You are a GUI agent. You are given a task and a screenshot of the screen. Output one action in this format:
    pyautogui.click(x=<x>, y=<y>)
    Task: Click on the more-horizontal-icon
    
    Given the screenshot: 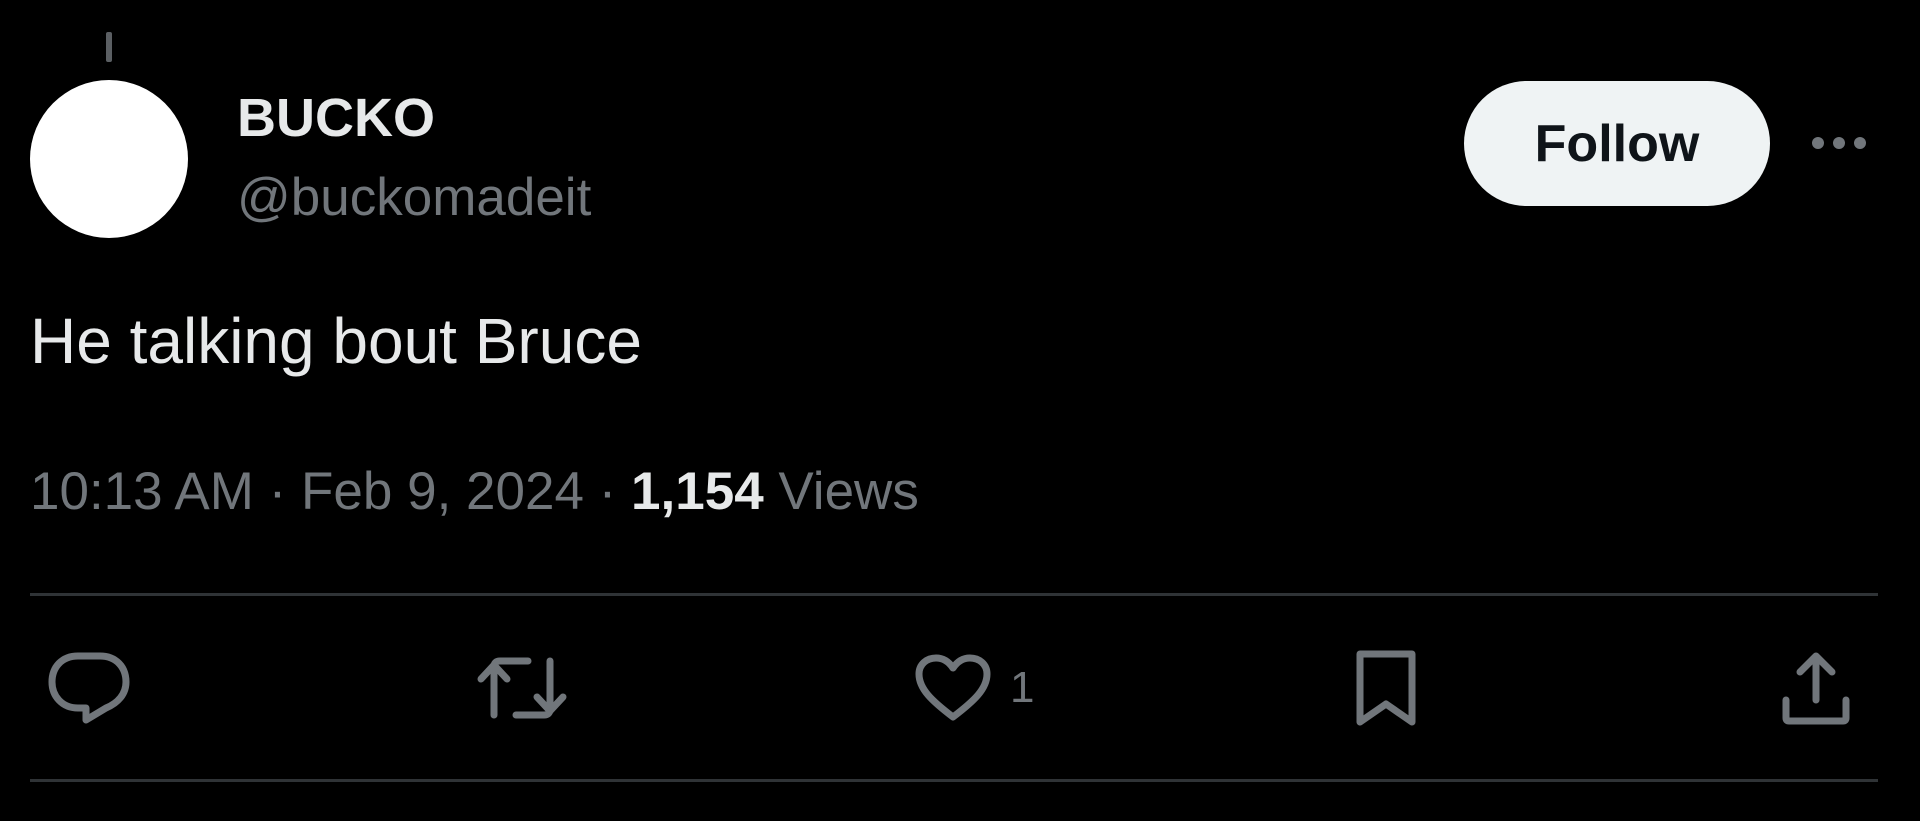 What is the action you would take?
    pyautogui.click(x=1839, y=143)
    